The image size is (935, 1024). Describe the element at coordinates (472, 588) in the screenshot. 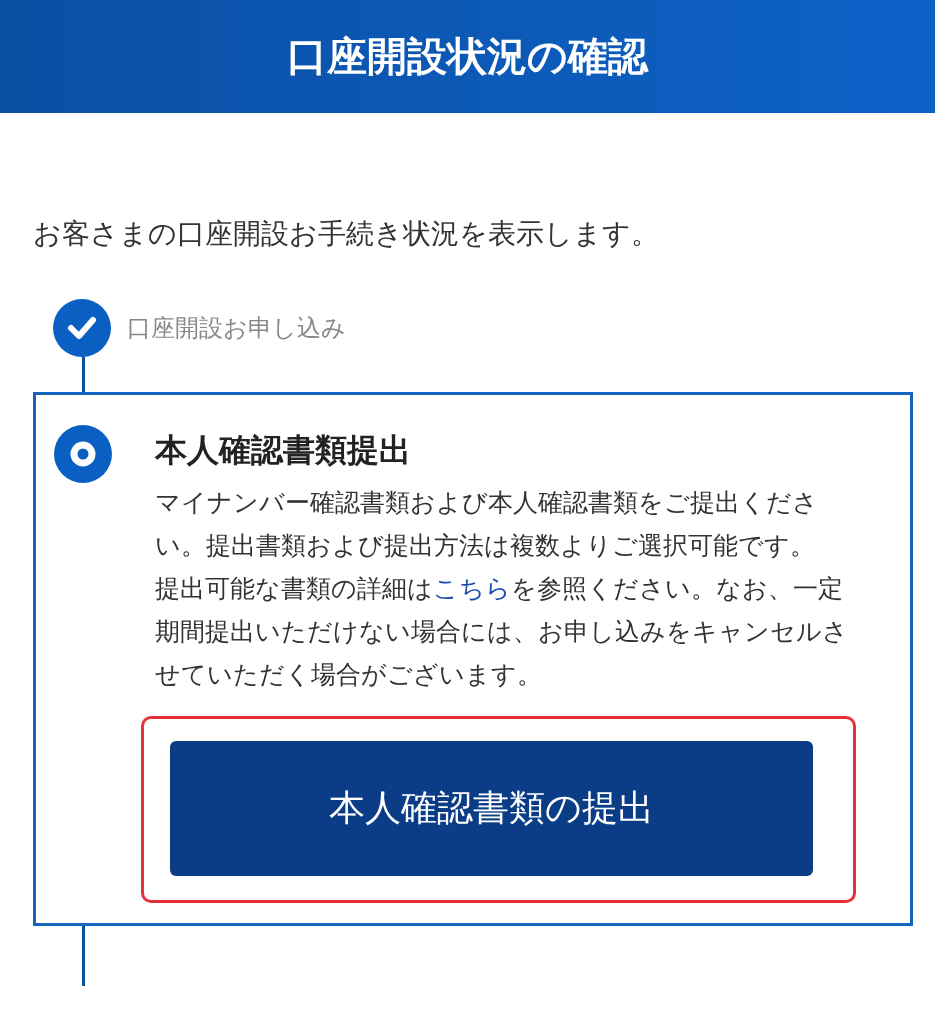

I see `details-link: こちら` at that location.